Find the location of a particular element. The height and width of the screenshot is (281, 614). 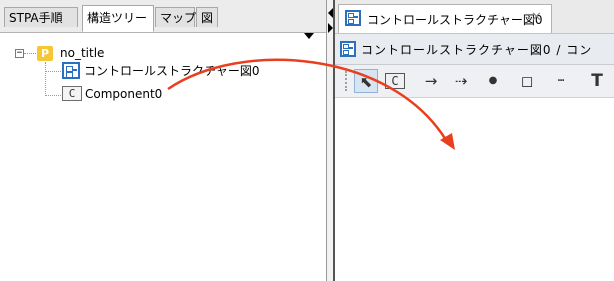

component-tool-icon: C is located at coordinates (395, 81).